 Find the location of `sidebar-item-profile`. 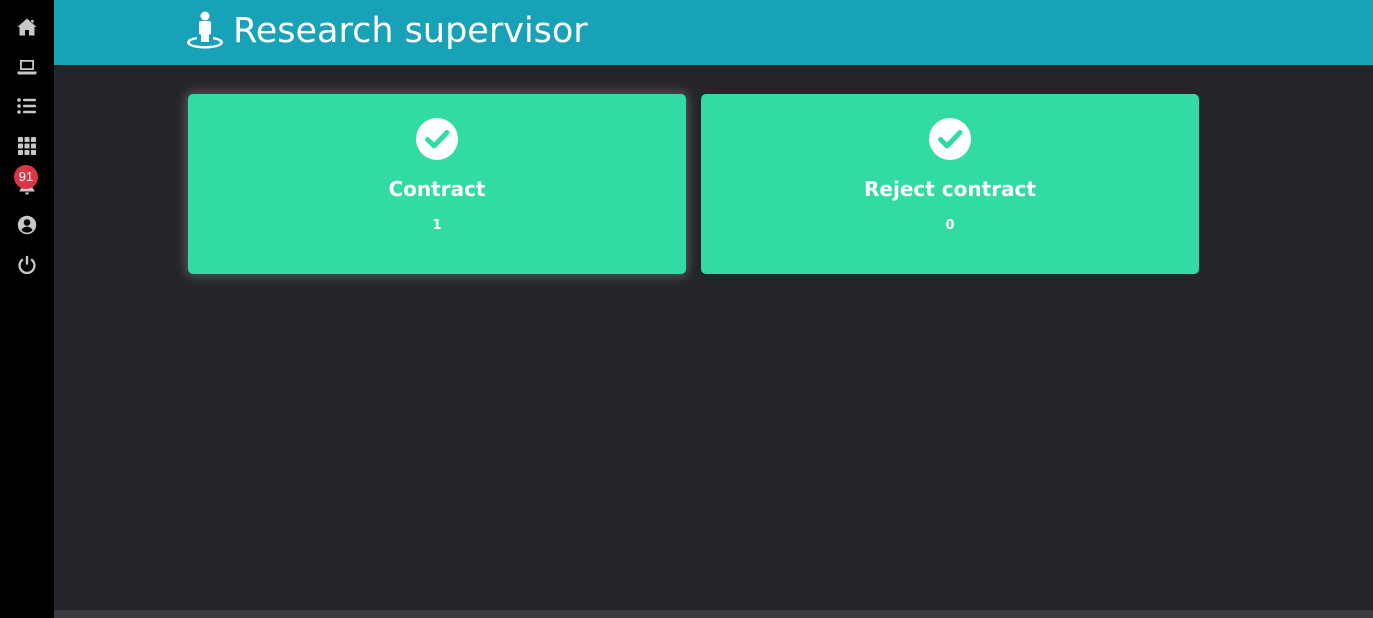

sidebar-item-profile is located at coordinates (27, 225).